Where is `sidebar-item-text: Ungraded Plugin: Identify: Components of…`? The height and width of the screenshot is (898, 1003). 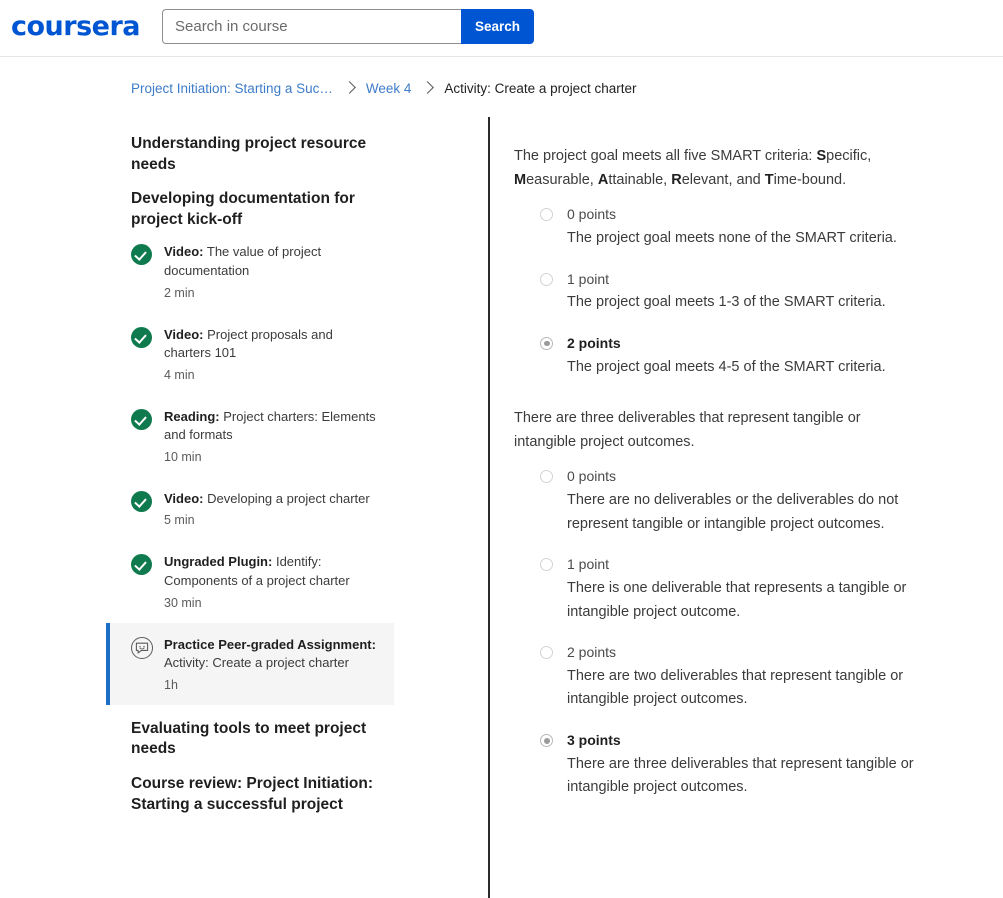
sidebar-item-text: Ungraded Plugin: Identify: Components of… is located at coordinates (270, 581).